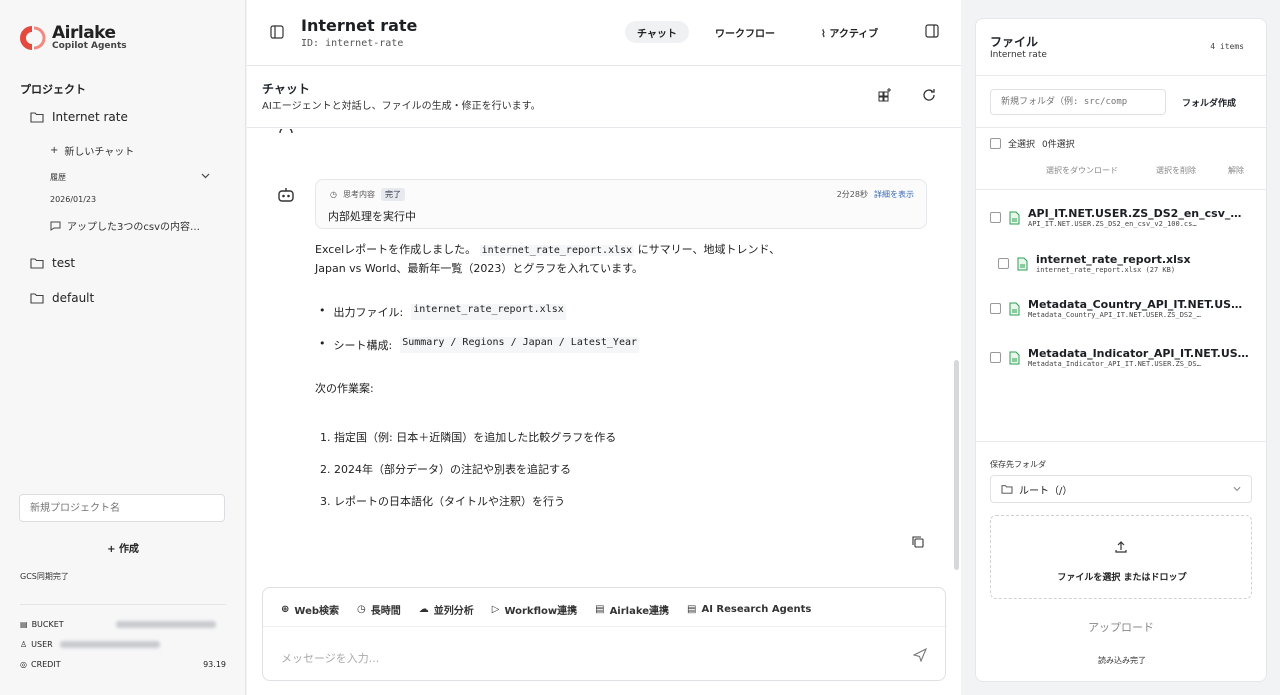  What do you see at coordinates (47, 624) in the screenshot?
I see `bucket-key: BUCKET` at bounding box center [47, 624].